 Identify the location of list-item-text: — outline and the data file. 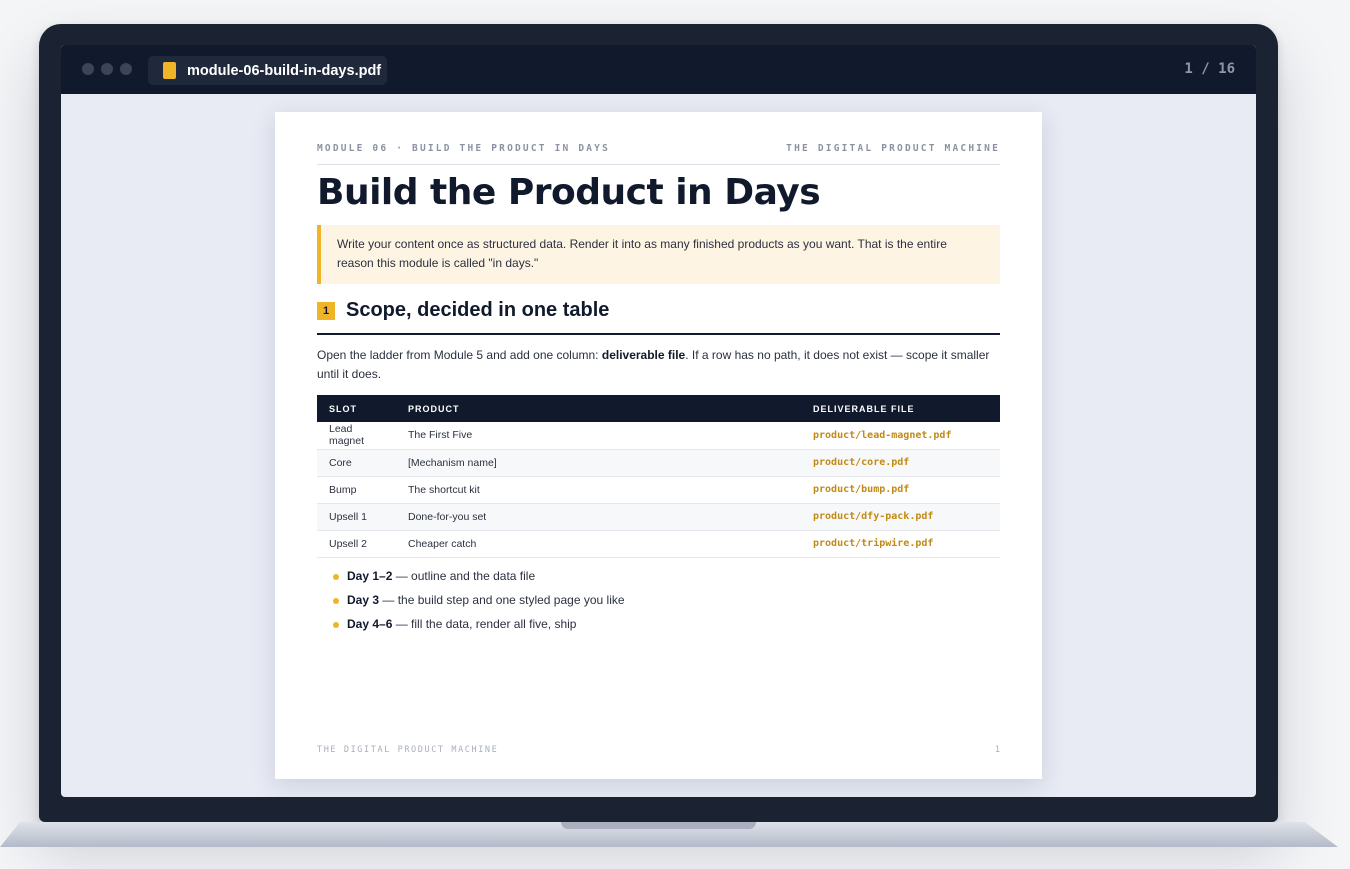
(464, 576).